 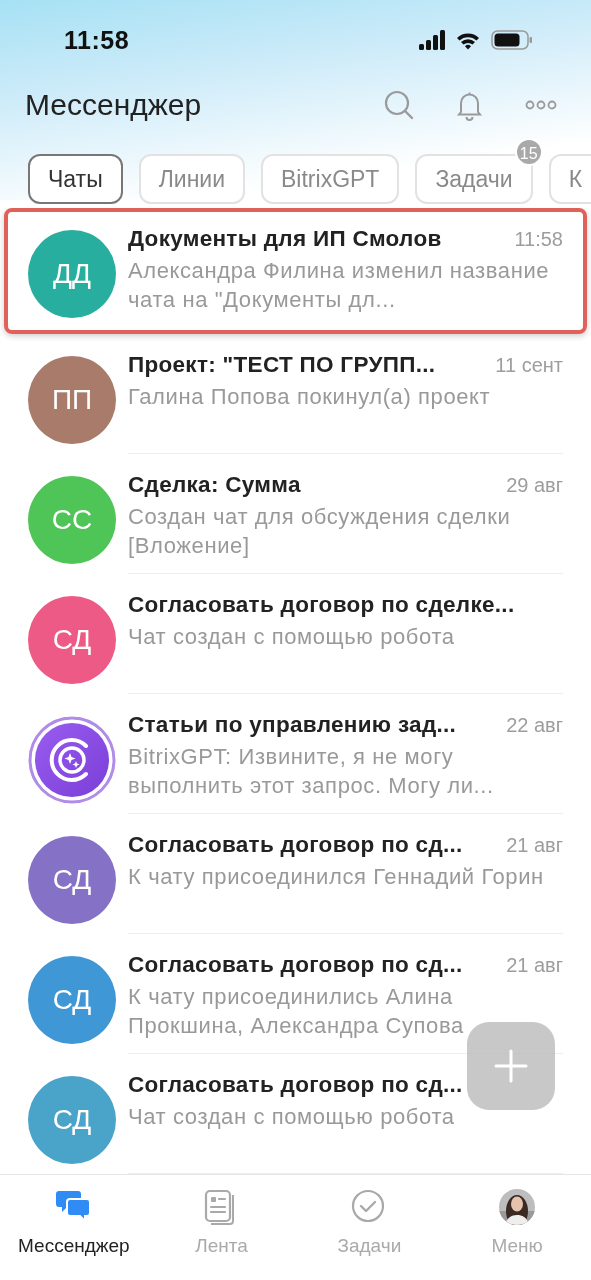 I want to click on nav-tab: Меню, so click(x=517, y=1234).